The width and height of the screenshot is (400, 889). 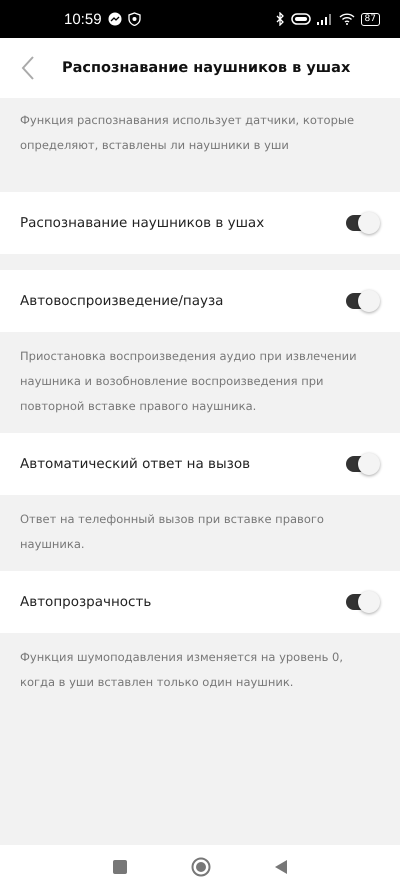 I want to click on setting-label: Автоматический ответ на вызов, so click(x=135, y=464).